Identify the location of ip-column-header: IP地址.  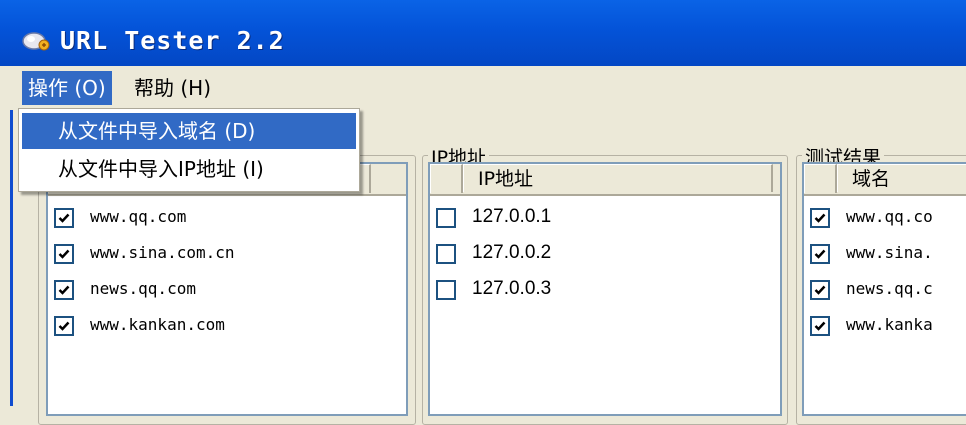
(618, 178).